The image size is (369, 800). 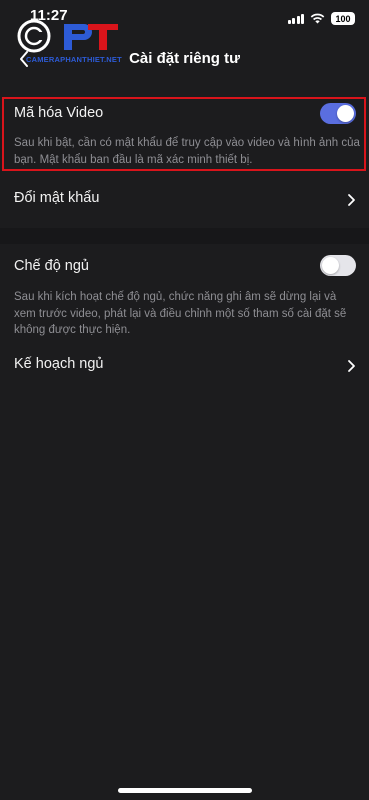 I want to click on wifi-icon, so click(x=317, y=18).